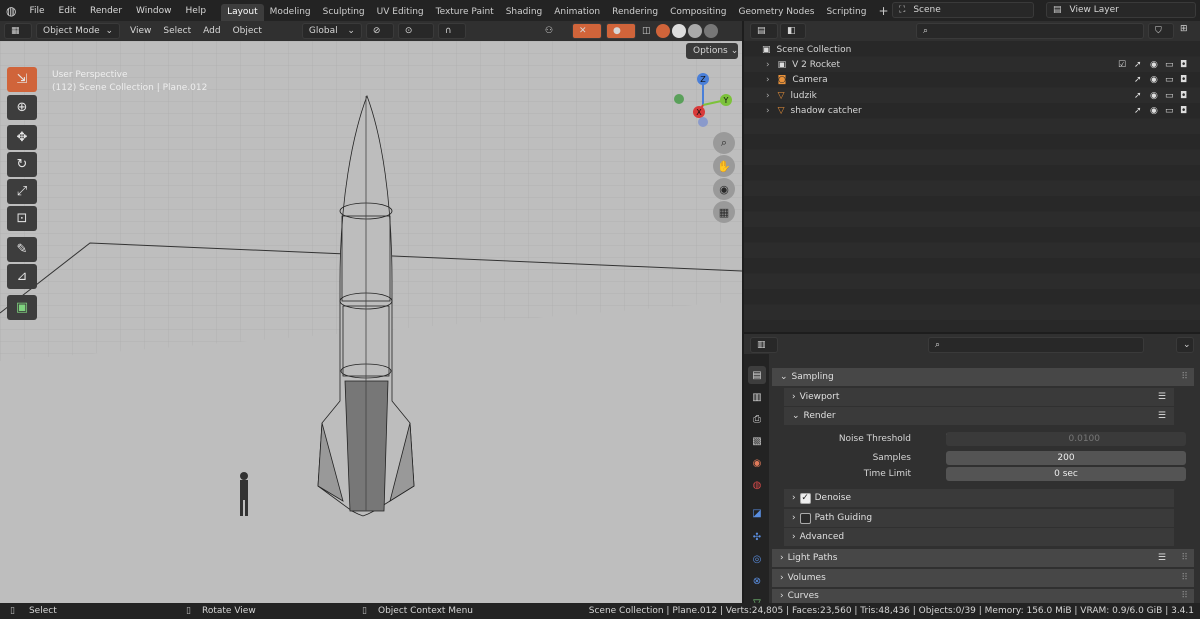  I want to click on outliner-item-camera: › ◙ Camera ➚ ◉ ▭ ◘, so click(972, 80).